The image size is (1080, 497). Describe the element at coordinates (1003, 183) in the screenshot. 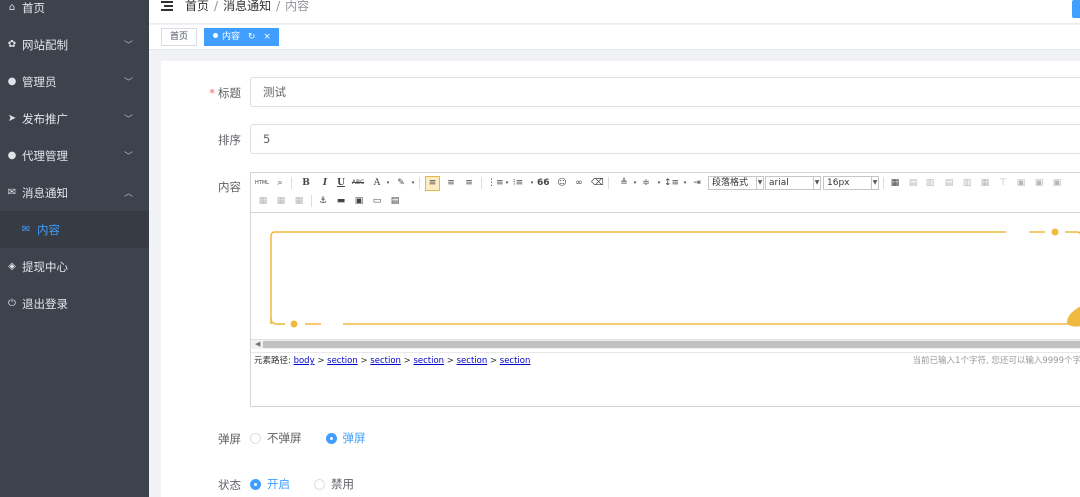

I see `split-cells-icon: ⊤` at that location.